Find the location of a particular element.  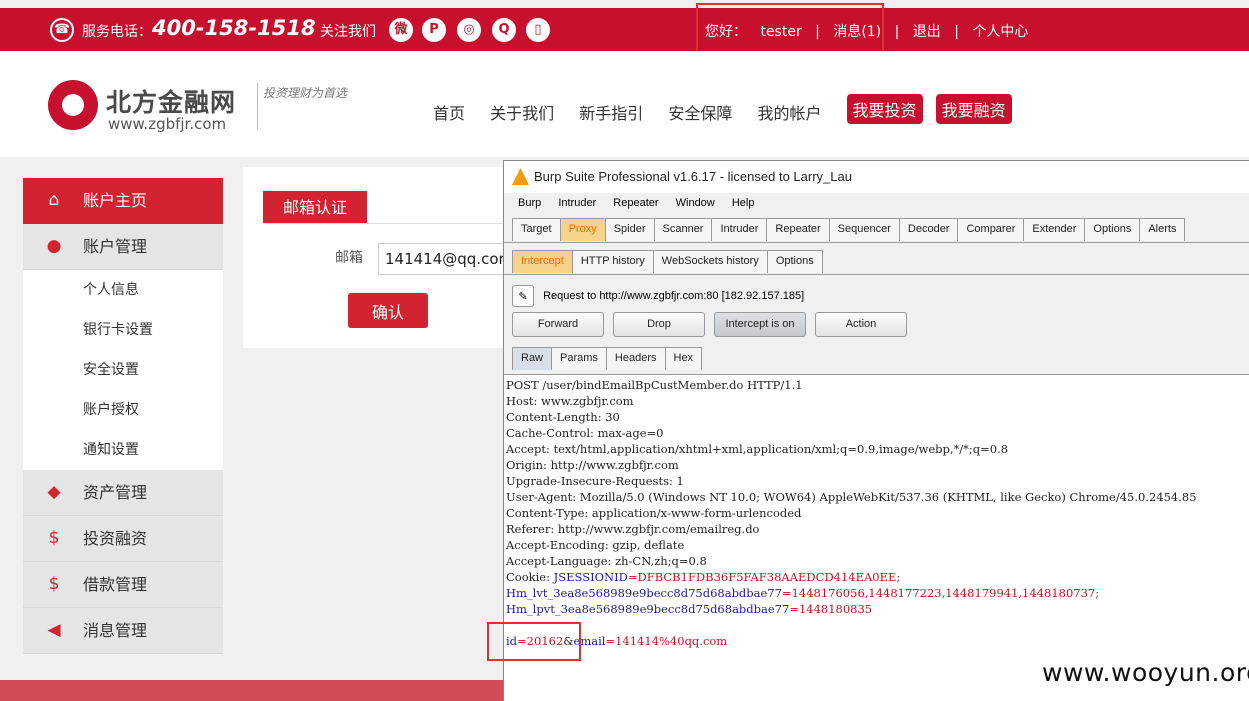

menu-window: Window is located at coordinates (695, 203).